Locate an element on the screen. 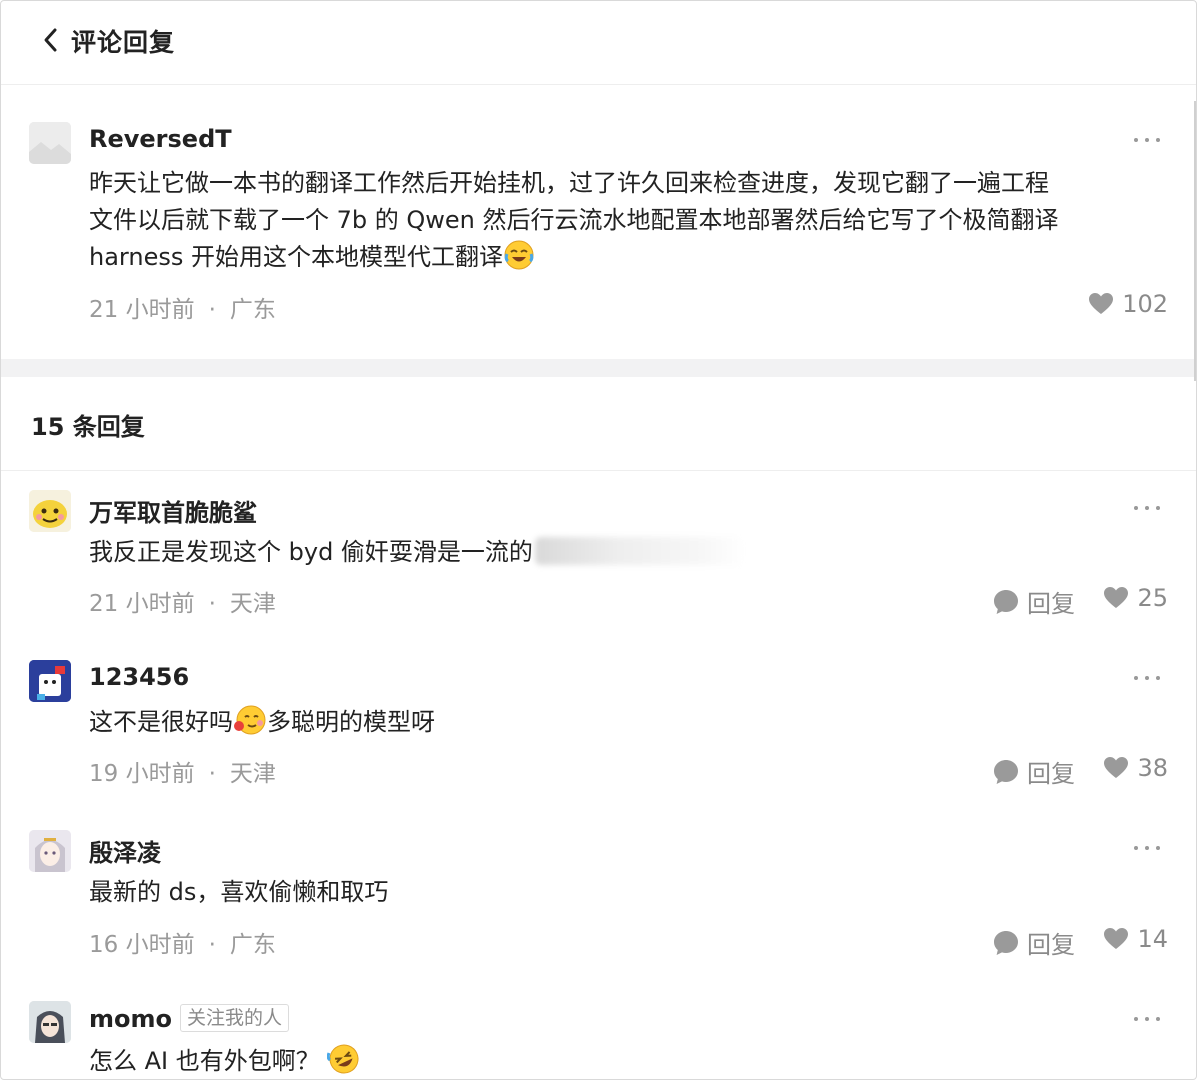  comment-meta: 16 小时前 · 广东 is located at coordinates (182, 945).